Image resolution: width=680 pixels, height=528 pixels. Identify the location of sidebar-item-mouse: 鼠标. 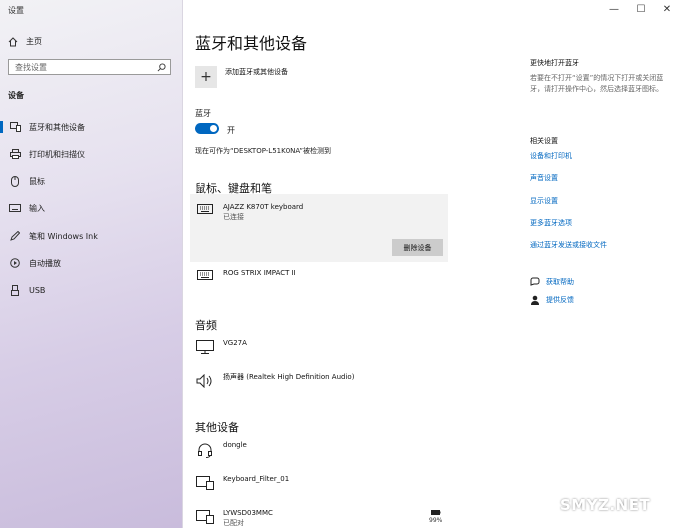
(90, 181).